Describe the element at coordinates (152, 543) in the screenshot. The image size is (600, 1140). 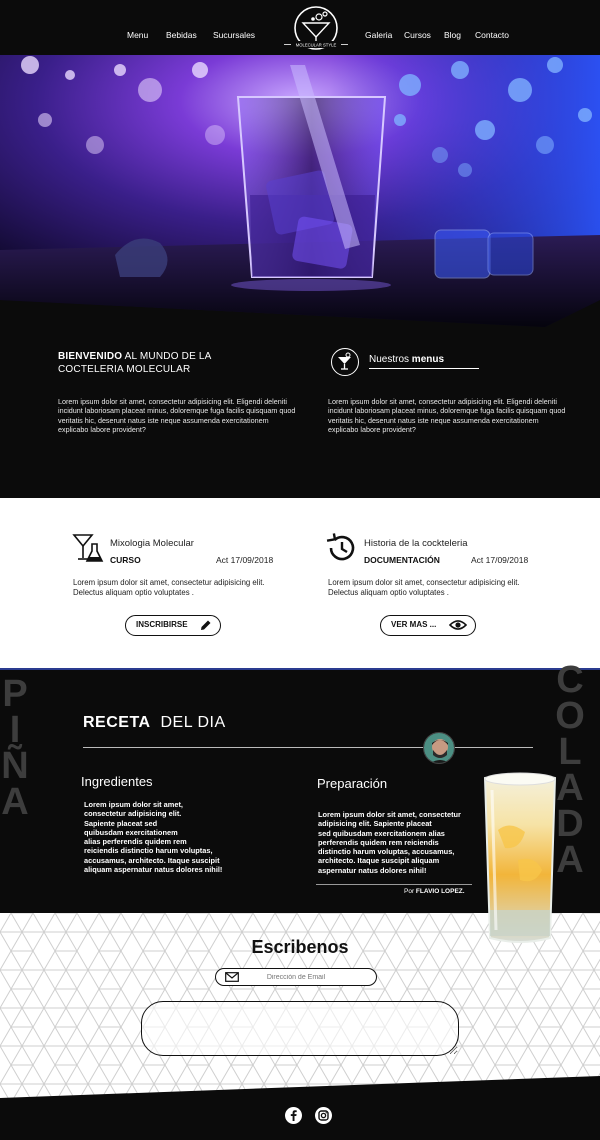
I see `course-title: Mixologia Molecular` at that location.